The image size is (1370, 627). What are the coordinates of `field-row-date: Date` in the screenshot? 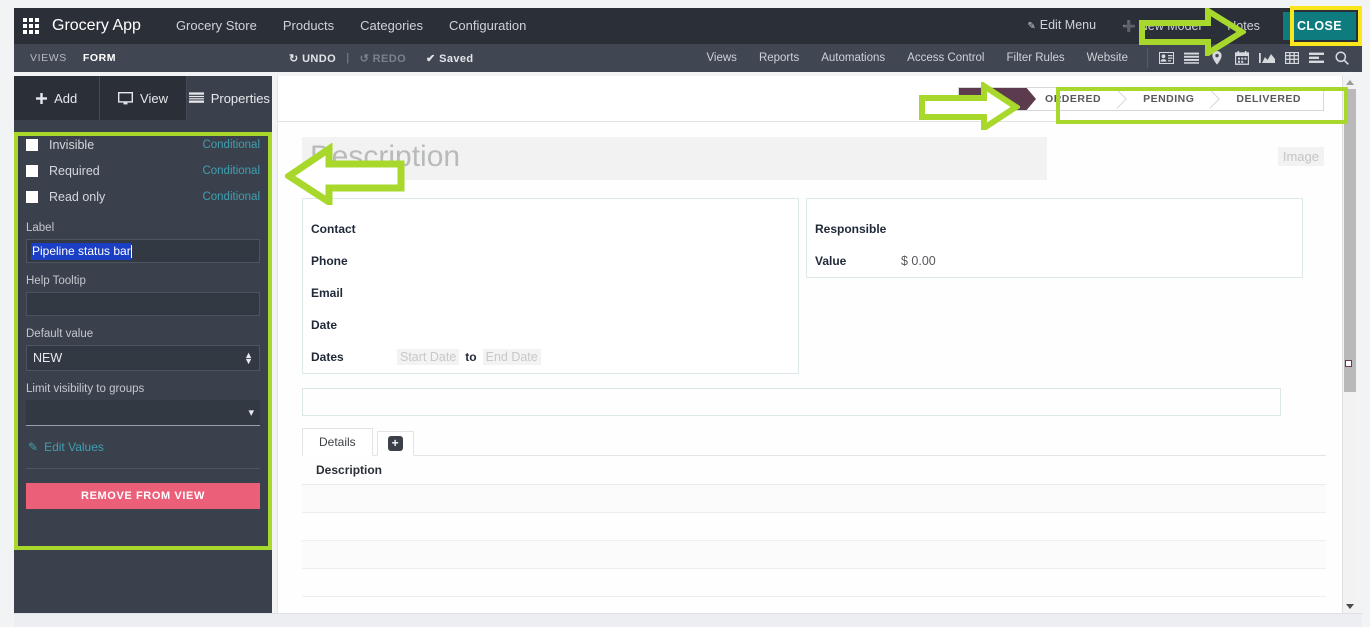 It's located at (549, 325).